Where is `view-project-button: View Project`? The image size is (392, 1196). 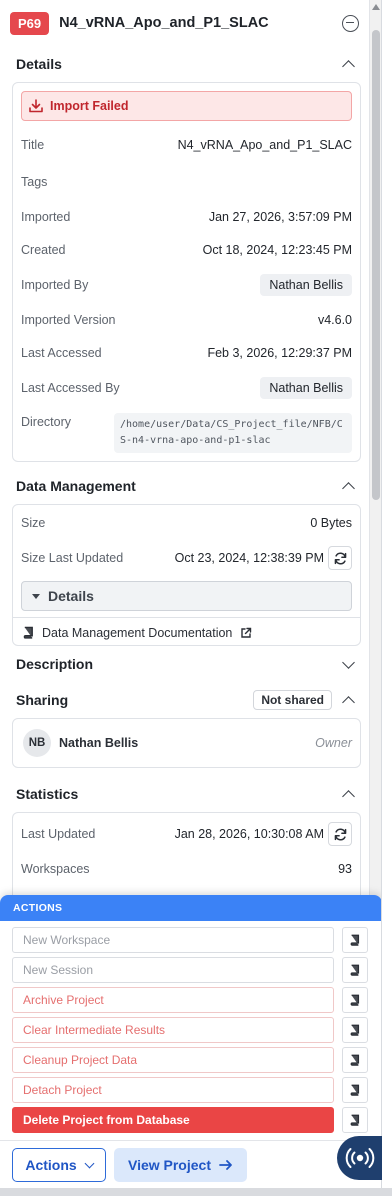
view-project-button: View Project is located at coordinates (180, 1164).